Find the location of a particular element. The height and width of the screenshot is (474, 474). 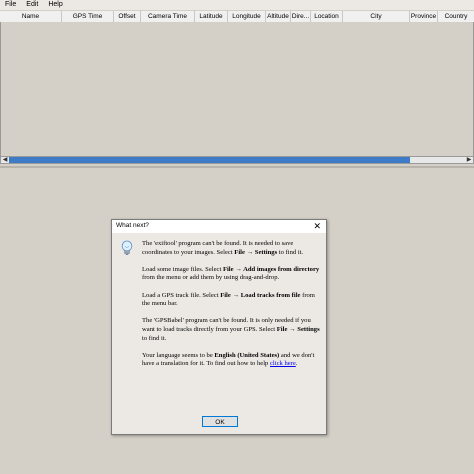

horizontal-scrollbar: ◀ ▶ is located at coordinates (237, 160).